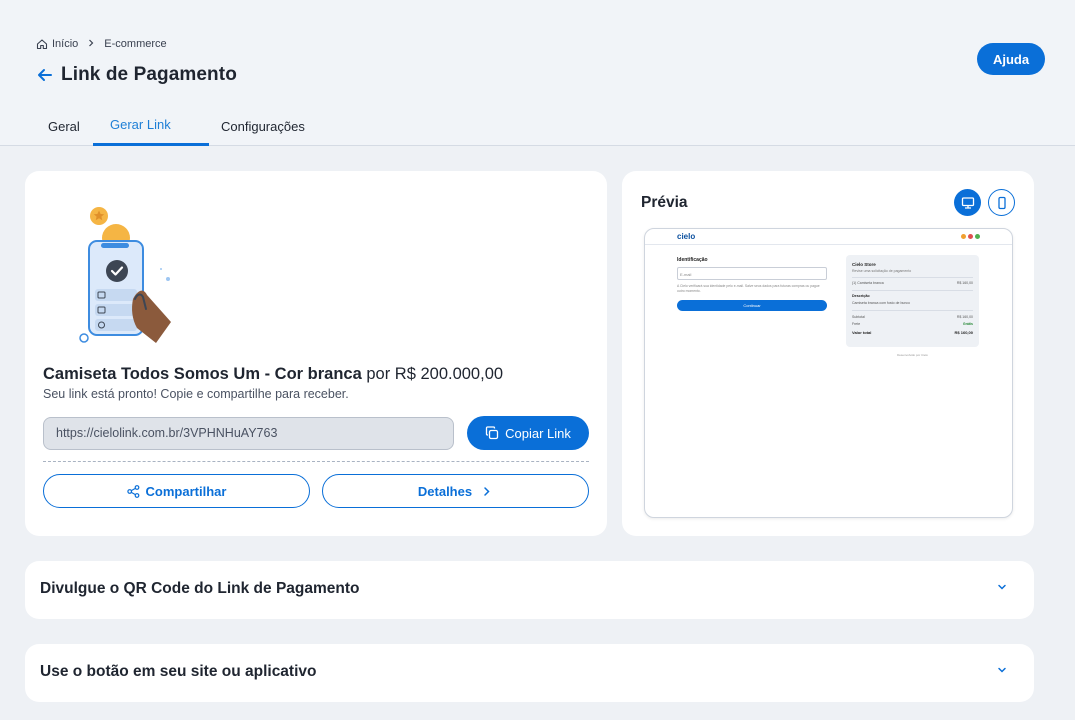 The height and width of the screenshot is (720, 1075). Describe the element at coordinates (45, 75) in the screenshot. I see `back-arrow-icon` at that location.